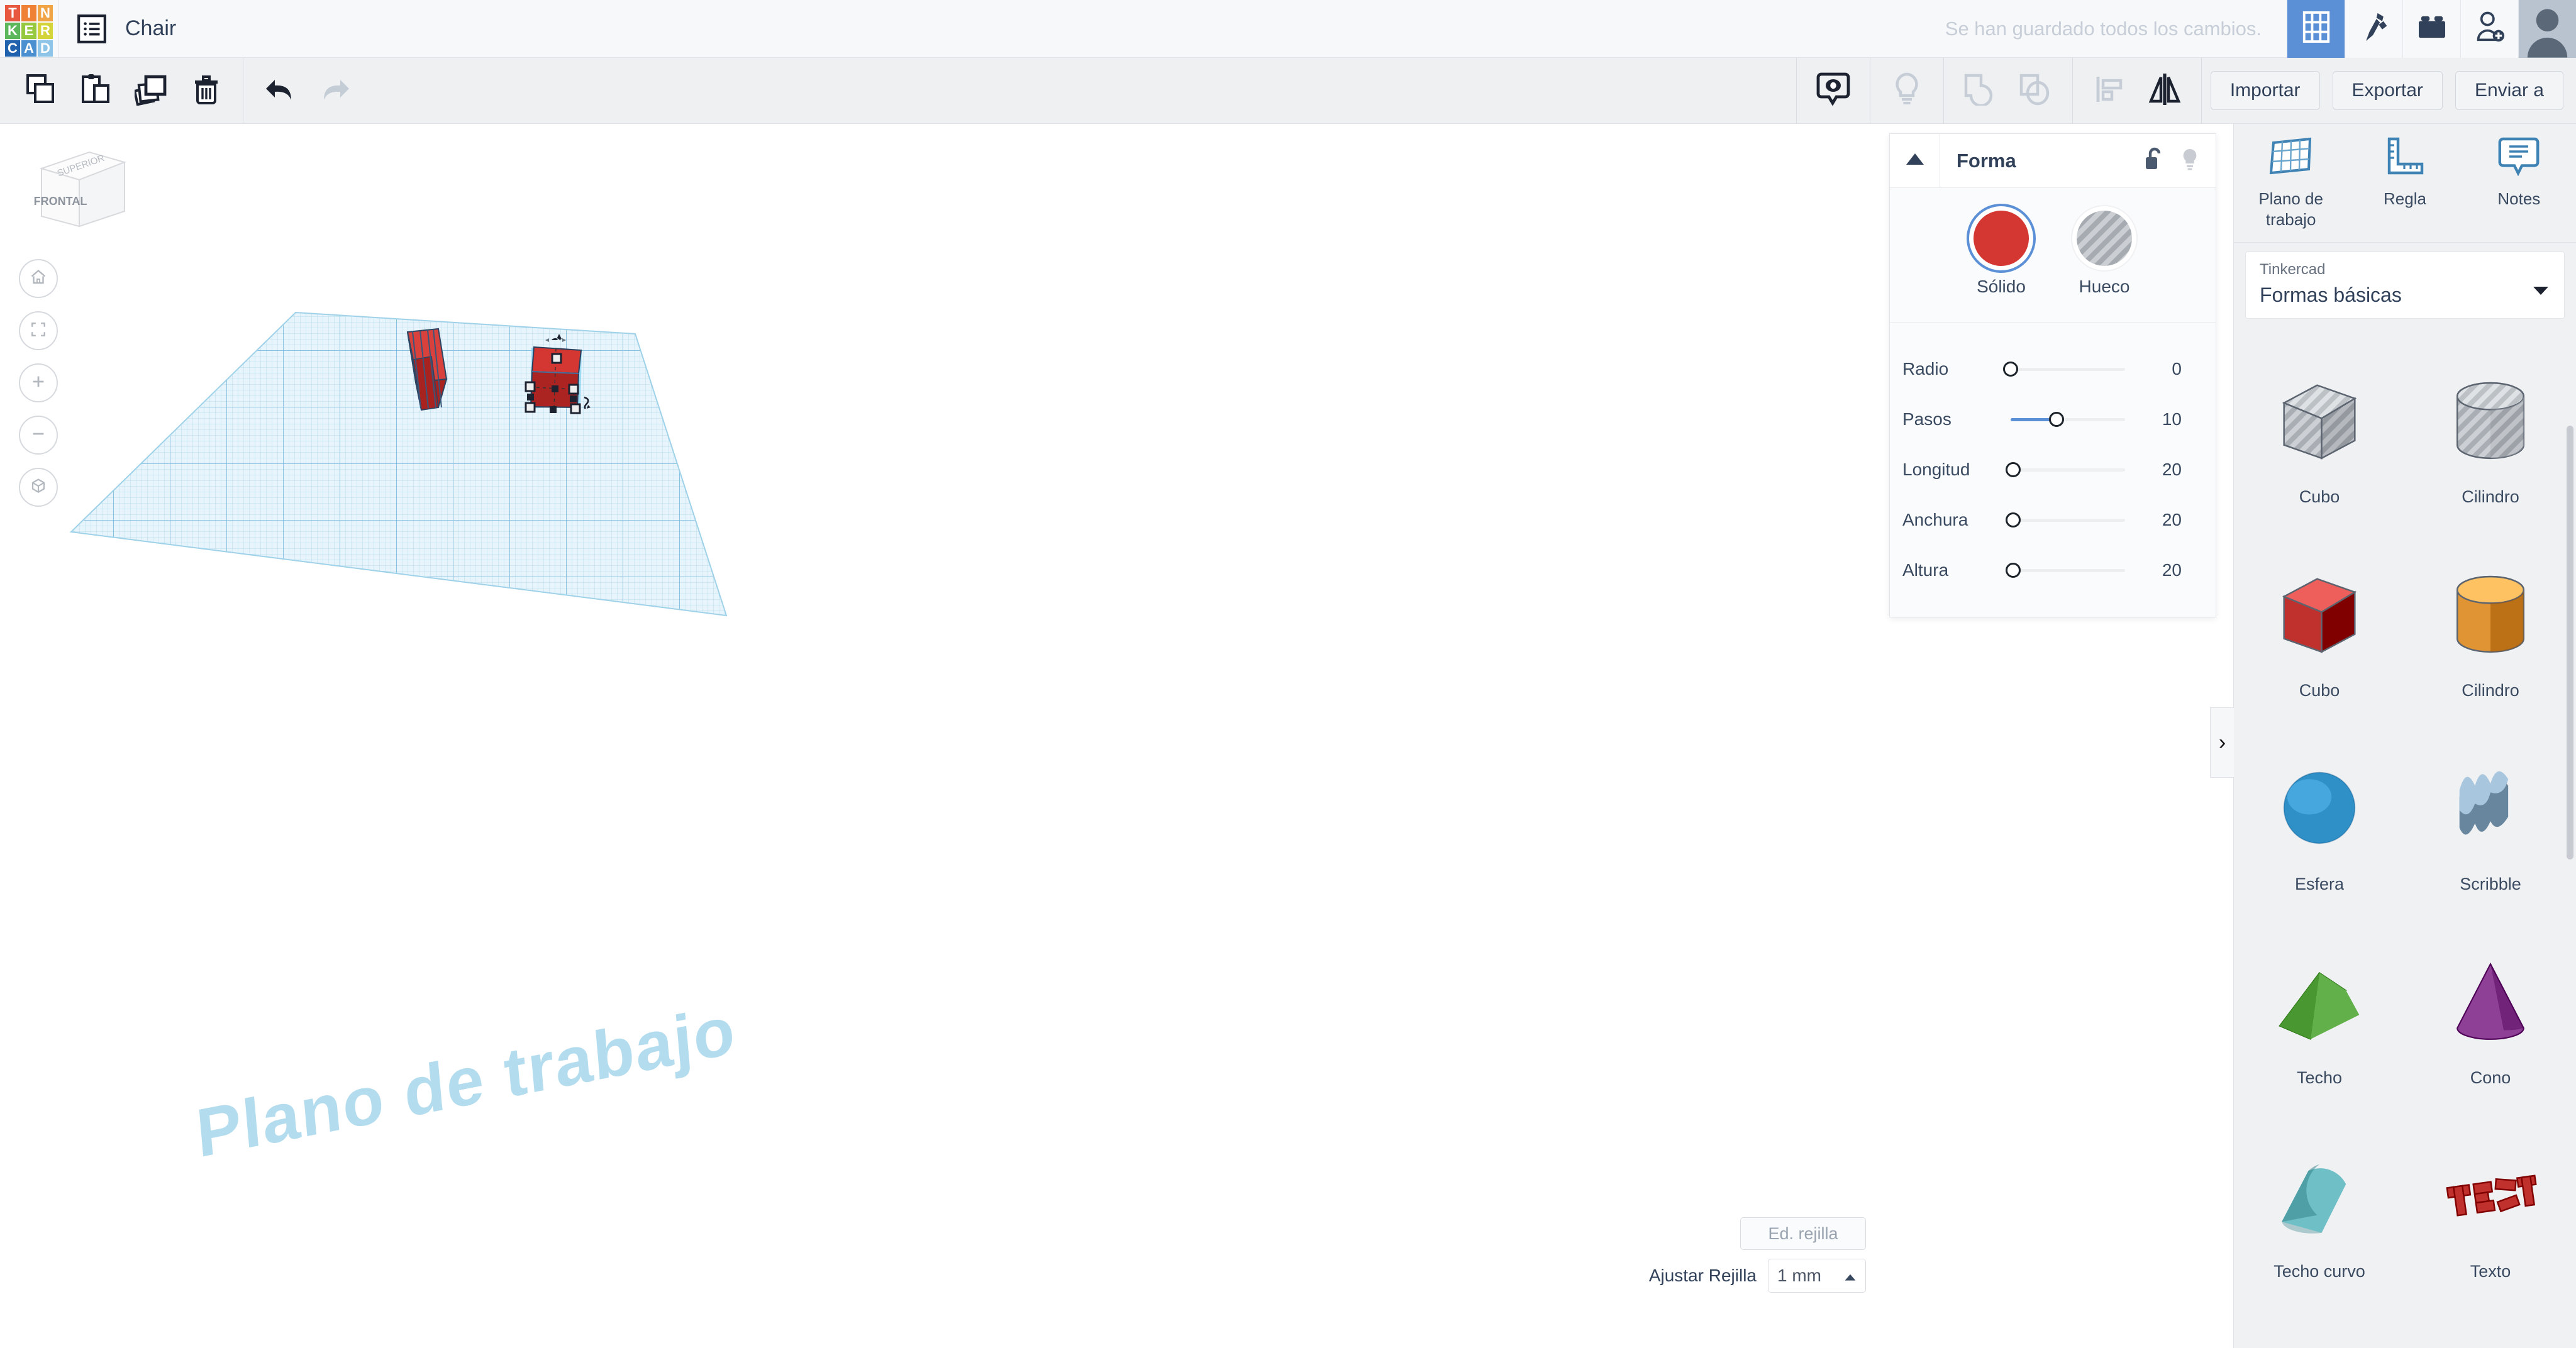 The image size is (2576, 1348). Describe the element at coordinates (1986, 160) in the screenshot. I see `shape-panel-title: Forma` at that location.